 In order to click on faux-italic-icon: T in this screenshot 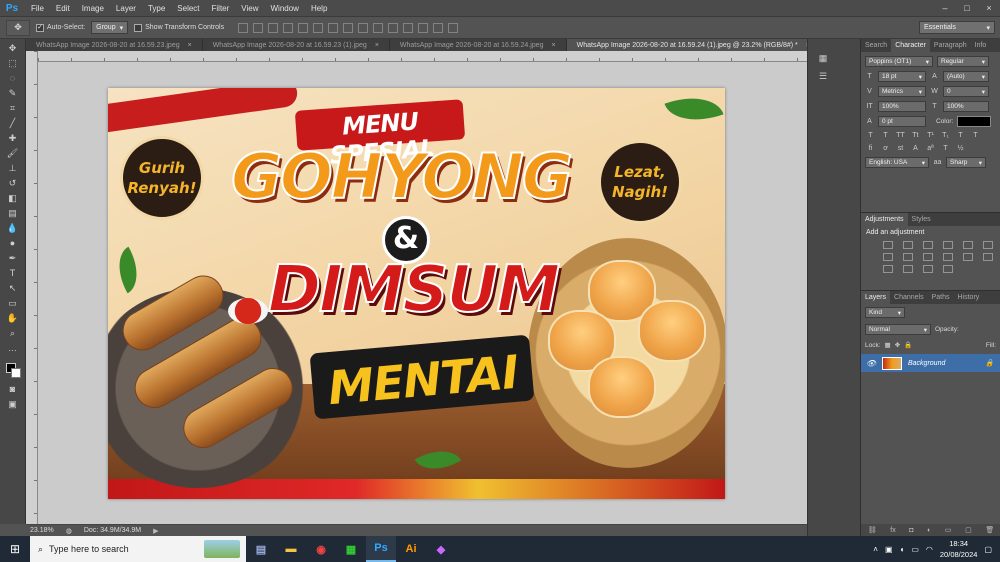, I will do `click(885, 135)`.